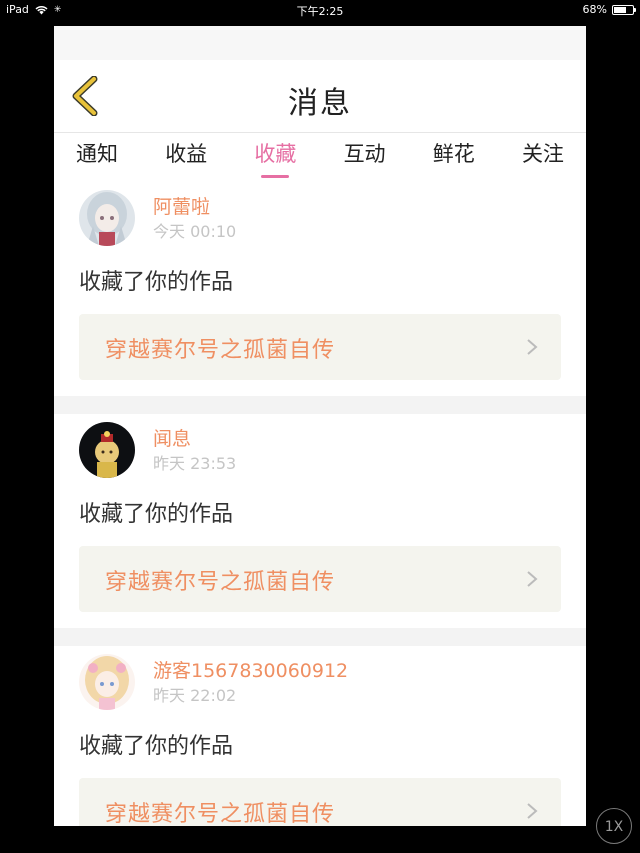 Image resolution: width=640 pixels, height=853 pixels. I want to click on timestamp: 今天 00:10, so click(195, 231).